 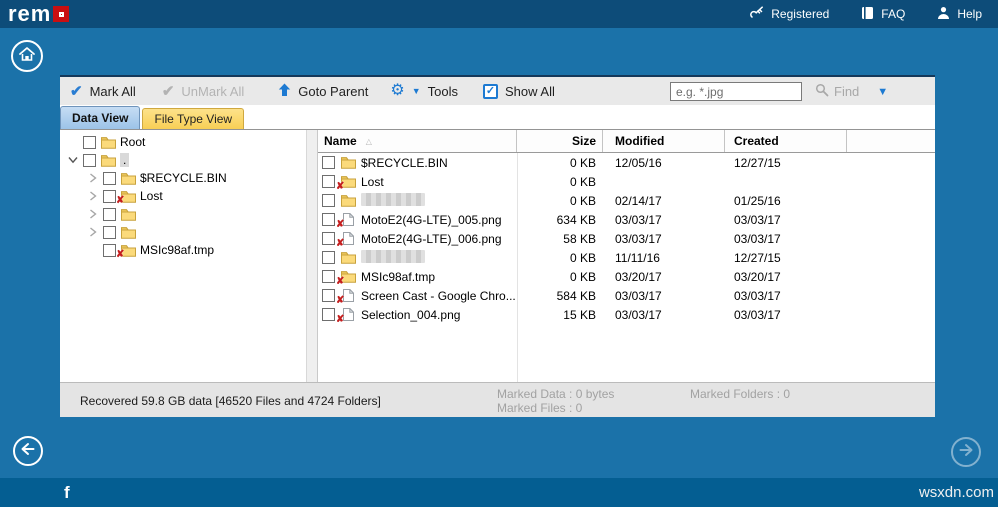 What do you see at coordinates (664, 141) in the screenshot?
I see `column-header-modified: Modified` at bounding box center [664, 141].